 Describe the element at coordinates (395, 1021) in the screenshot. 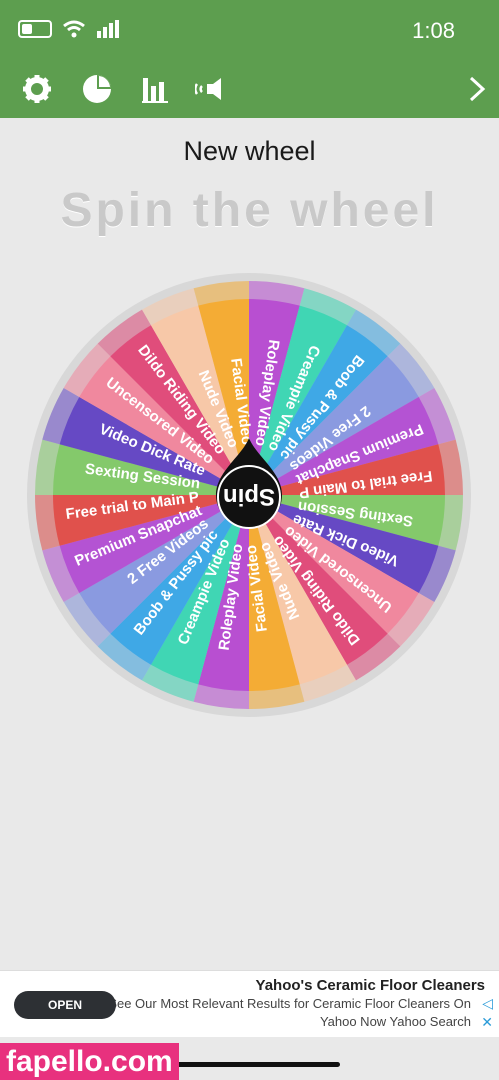

I see `ad-source: Yahoo Now Yahoo Search` at that location.